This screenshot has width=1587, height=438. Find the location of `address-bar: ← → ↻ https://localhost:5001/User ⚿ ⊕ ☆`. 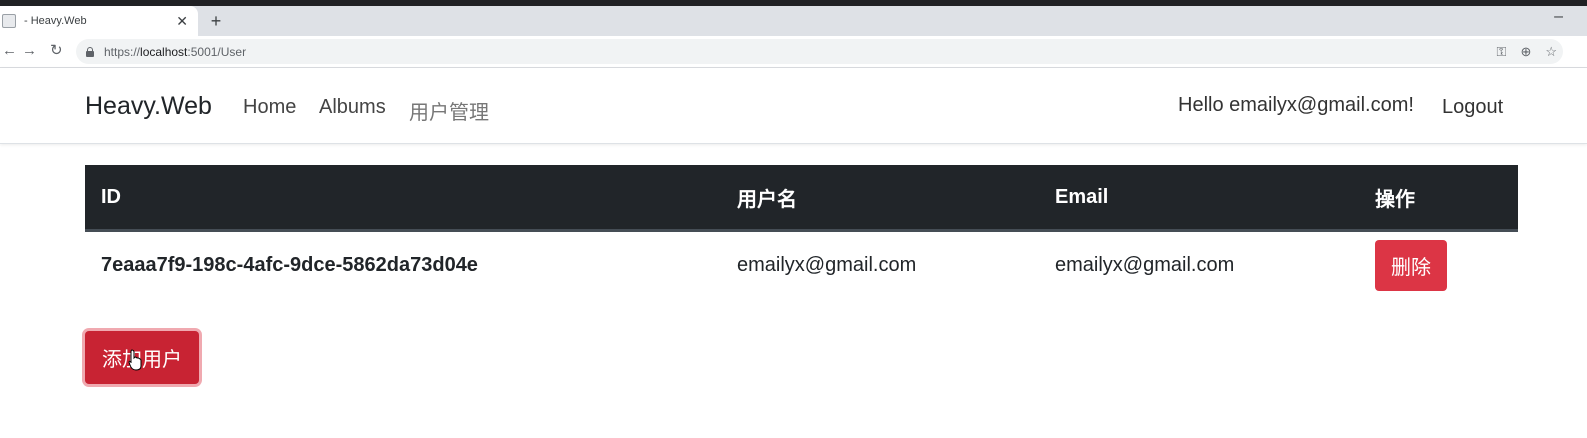

address-bar: ← → ↻ https://localhost:5001/User ⚿ ⊕ ☆ is located at coordinates (793, 52).